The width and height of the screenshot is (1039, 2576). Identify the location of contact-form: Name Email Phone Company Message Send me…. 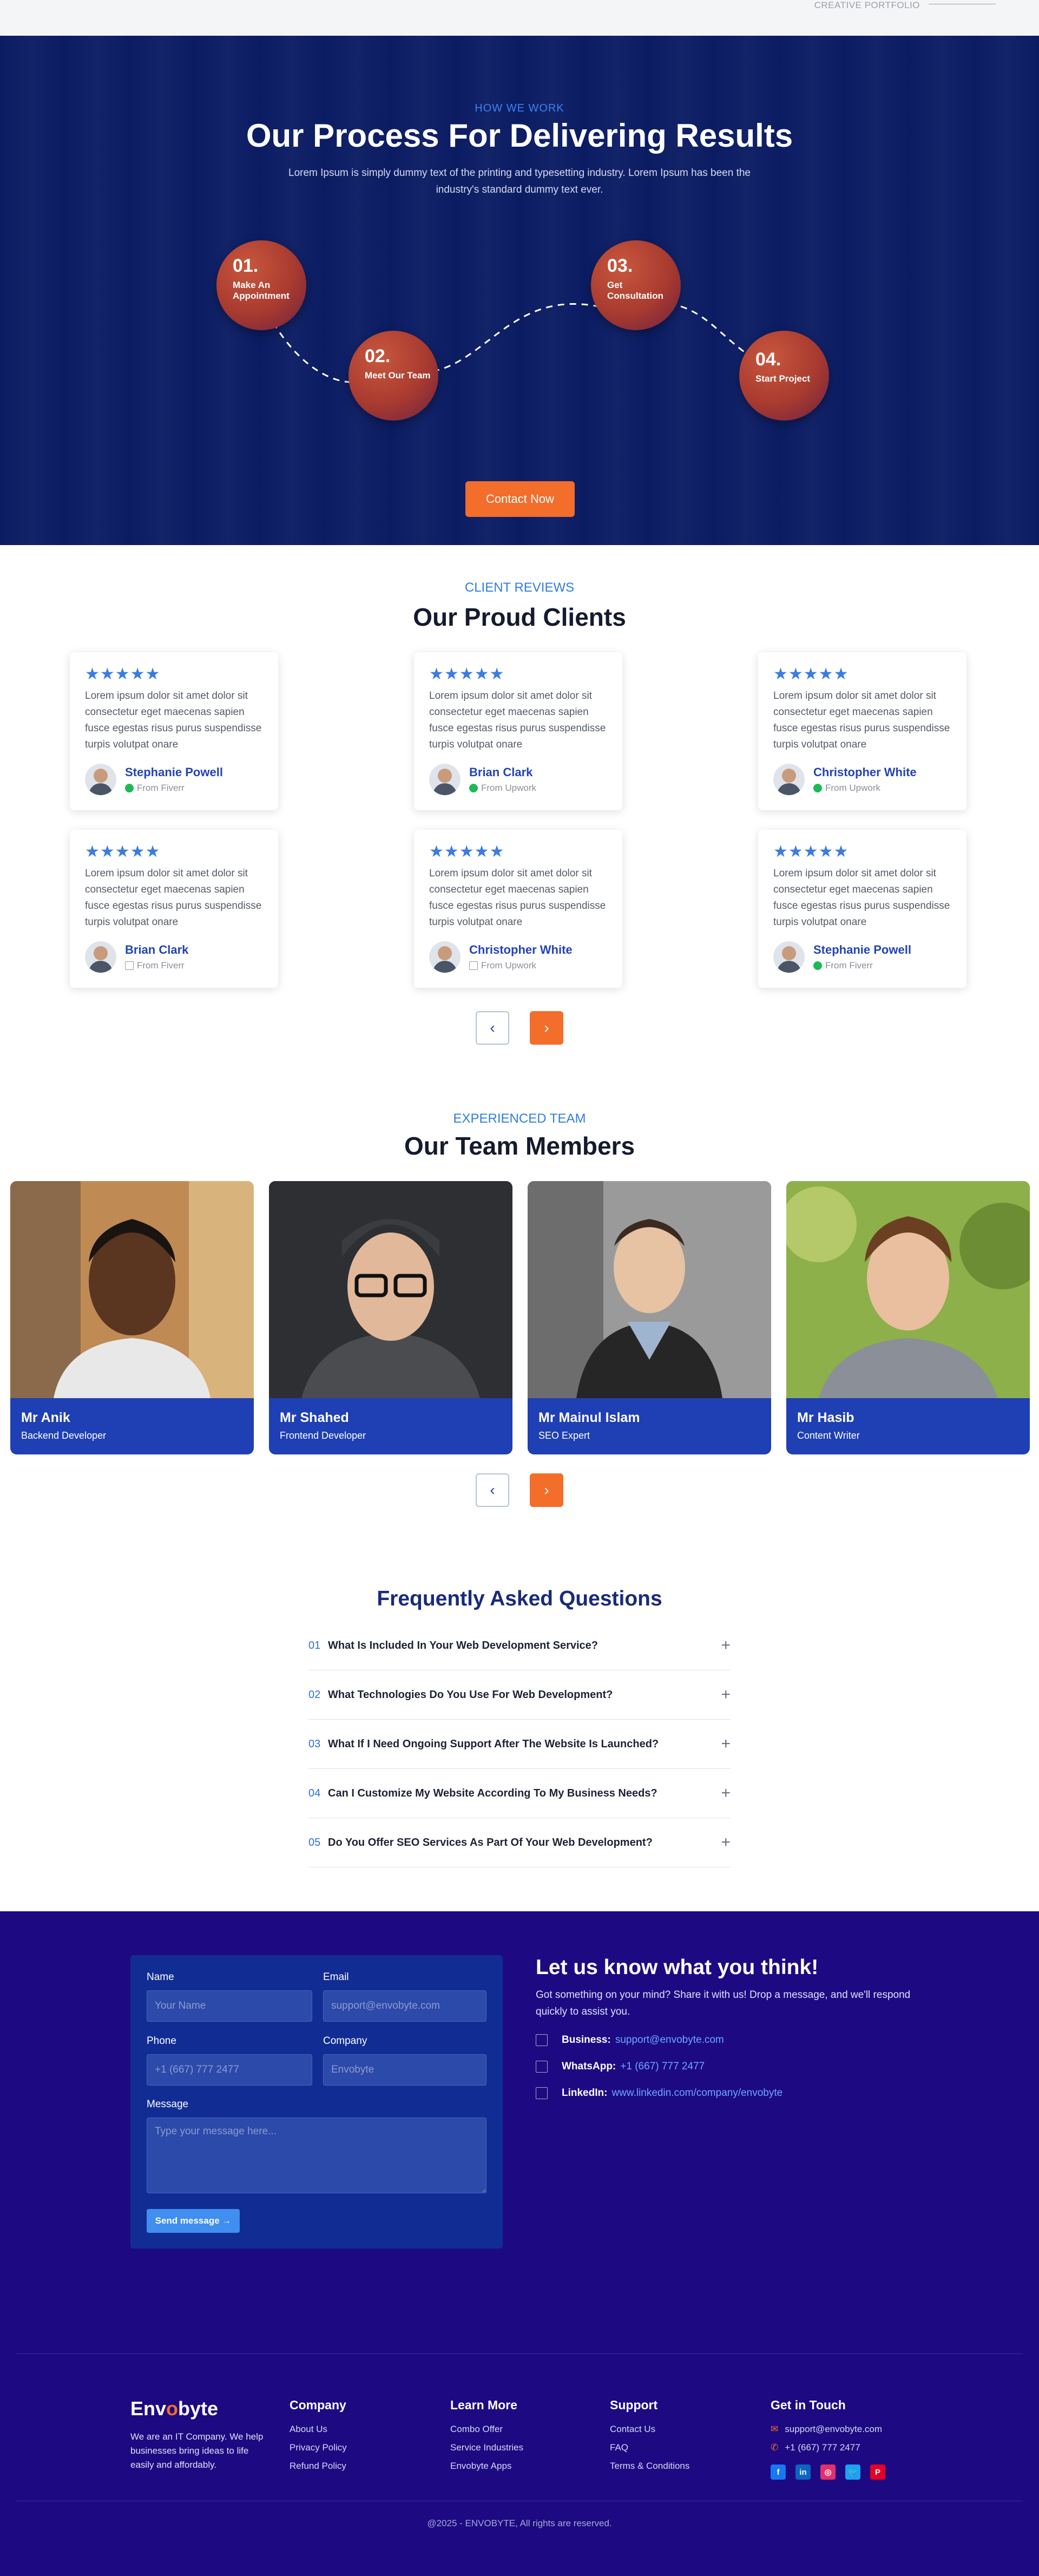
(316, 2102).